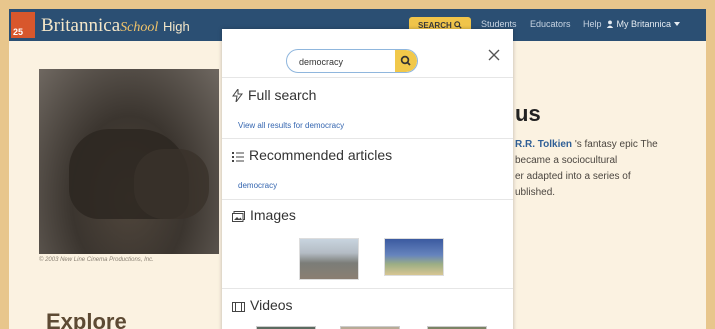 This screenshot has height=329, width=715. I want to click on search-input, so click(346, 61).